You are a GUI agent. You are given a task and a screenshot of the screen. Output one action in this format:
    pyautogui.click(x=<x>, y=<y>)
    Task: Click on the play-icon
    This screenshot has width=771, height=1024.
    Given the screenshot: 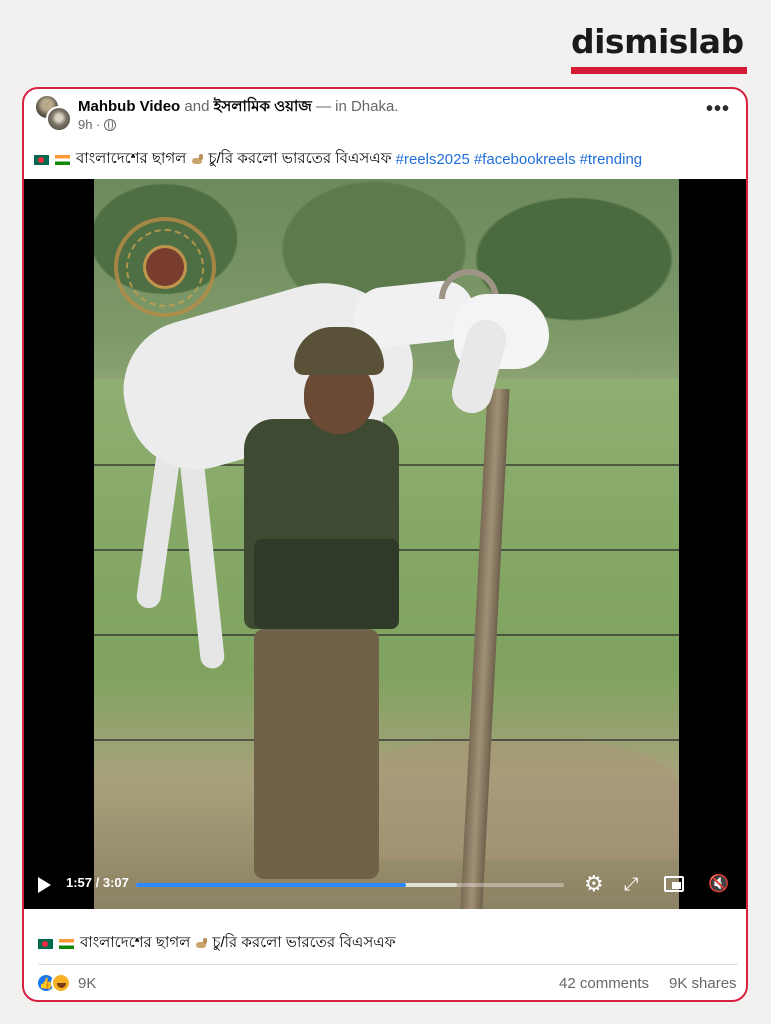 What is the action you would take?
    pyautogui.click(x=44, y=885)
    